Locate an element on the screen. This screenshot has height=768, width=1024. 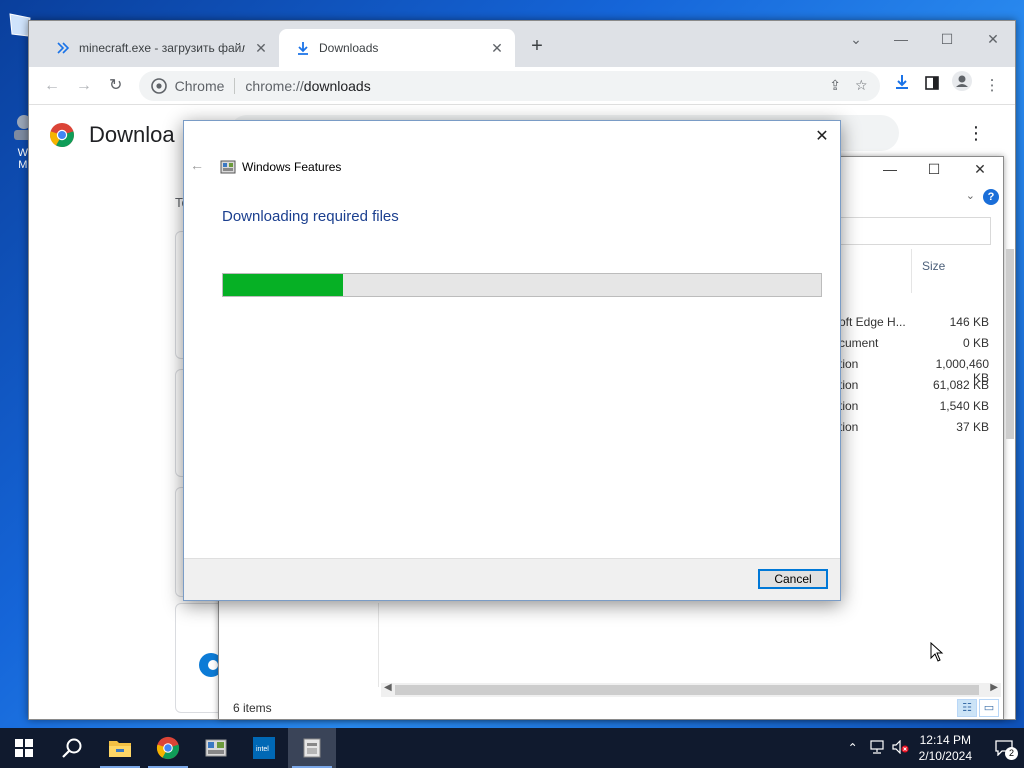
file-row: tion 61,082 KB is located at coordinates (914, 388).